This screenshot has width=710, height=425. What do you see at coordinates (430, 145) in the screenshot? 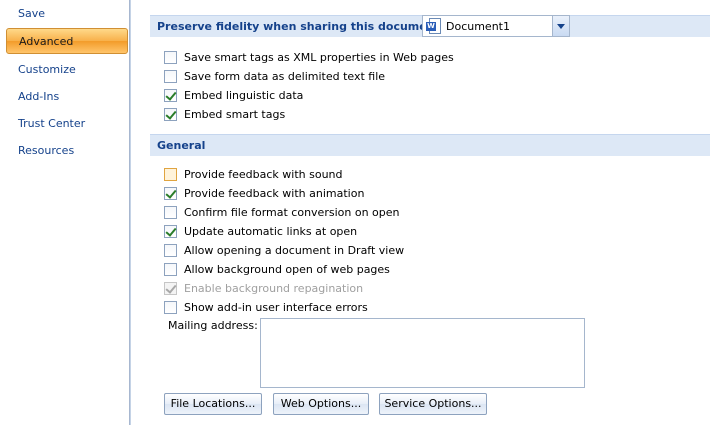
I see `general-section-header: General` at bounding box center [430, 145].